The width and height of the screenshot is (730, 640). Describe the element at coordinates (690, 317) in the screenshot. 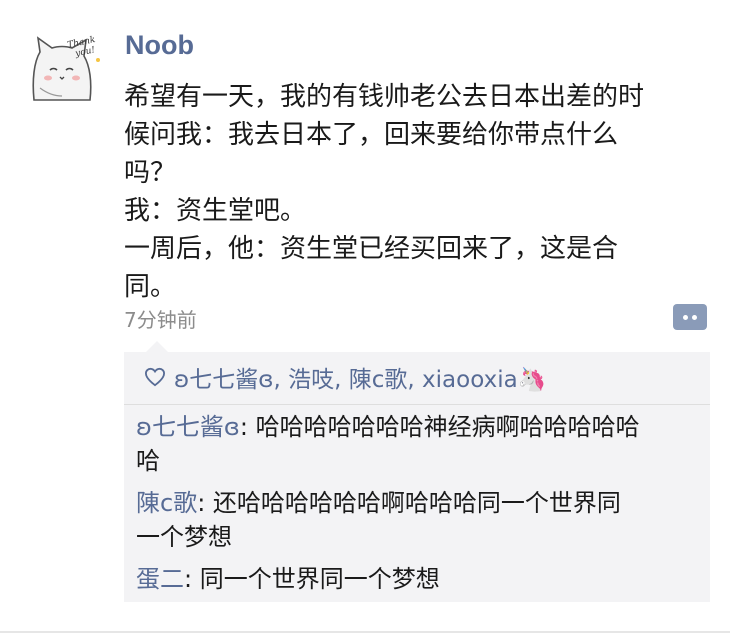

I see `comment-like-menu-button` at that location.